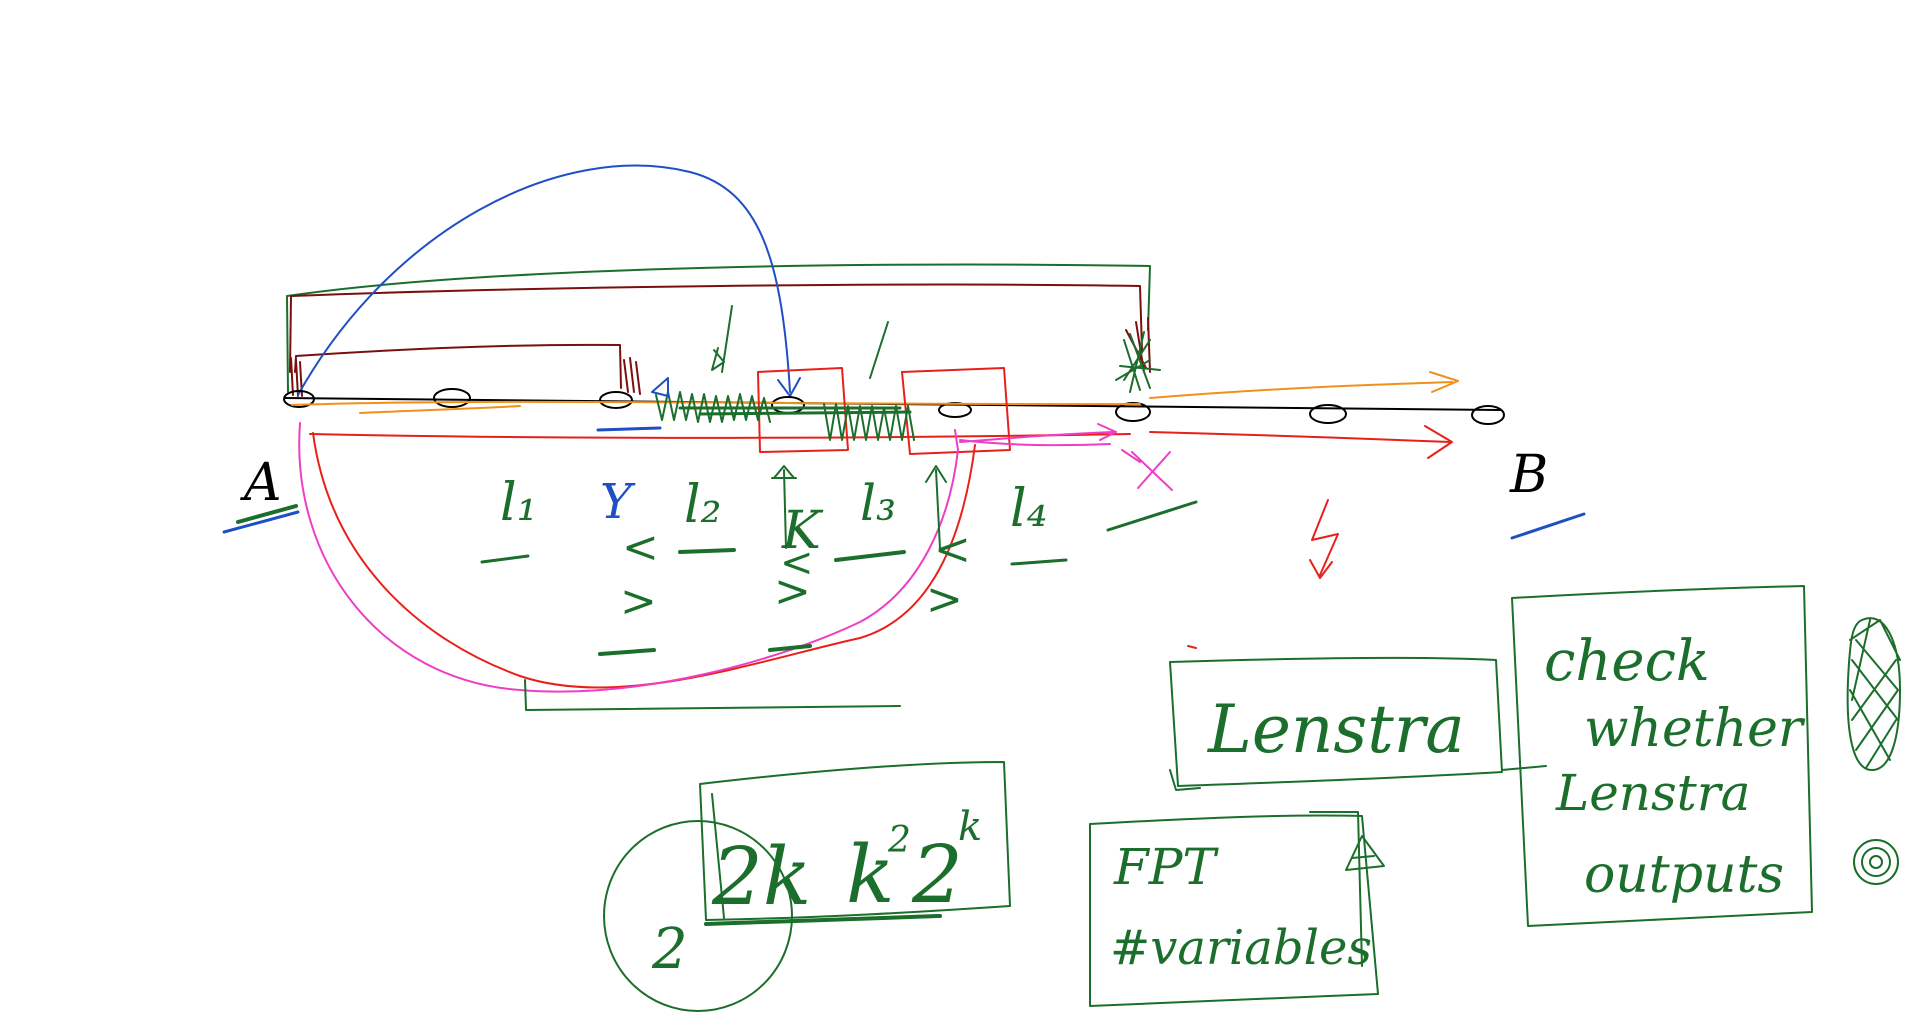 This screenshot has width=1919, height=1019. Describe the element at coordinates (518, 503) in the screenshot. I see `label-l1: l₁` at that location.